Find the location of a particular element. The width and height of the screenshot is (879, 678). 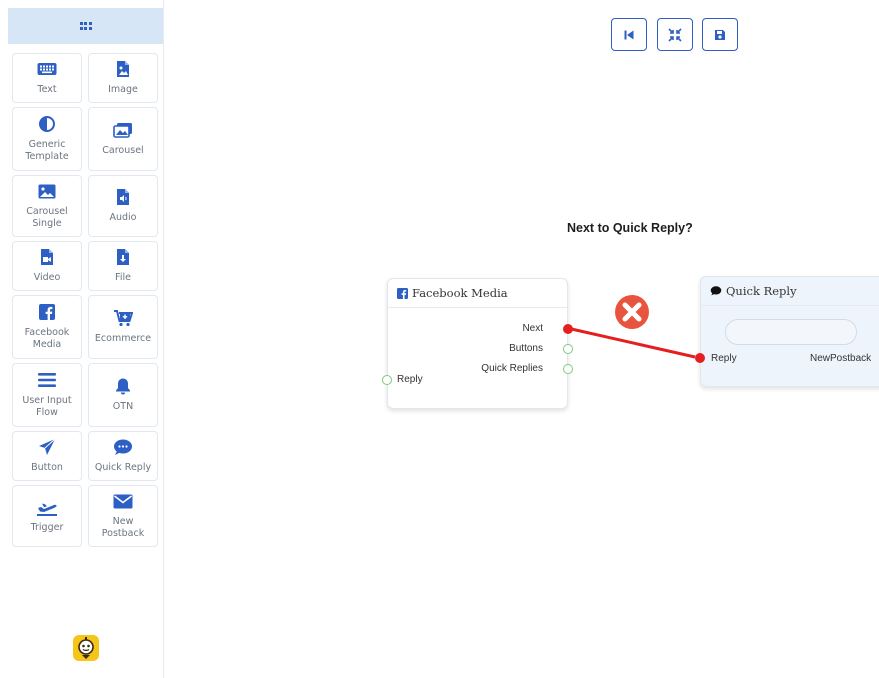

times-circle-icon is located at coordinates (632, 314).